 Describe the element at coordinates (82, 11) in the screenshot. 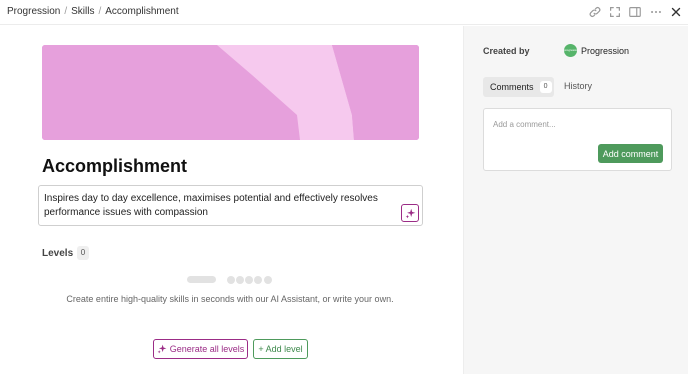

I see `breadcrumb-skills: Skills` at that location.